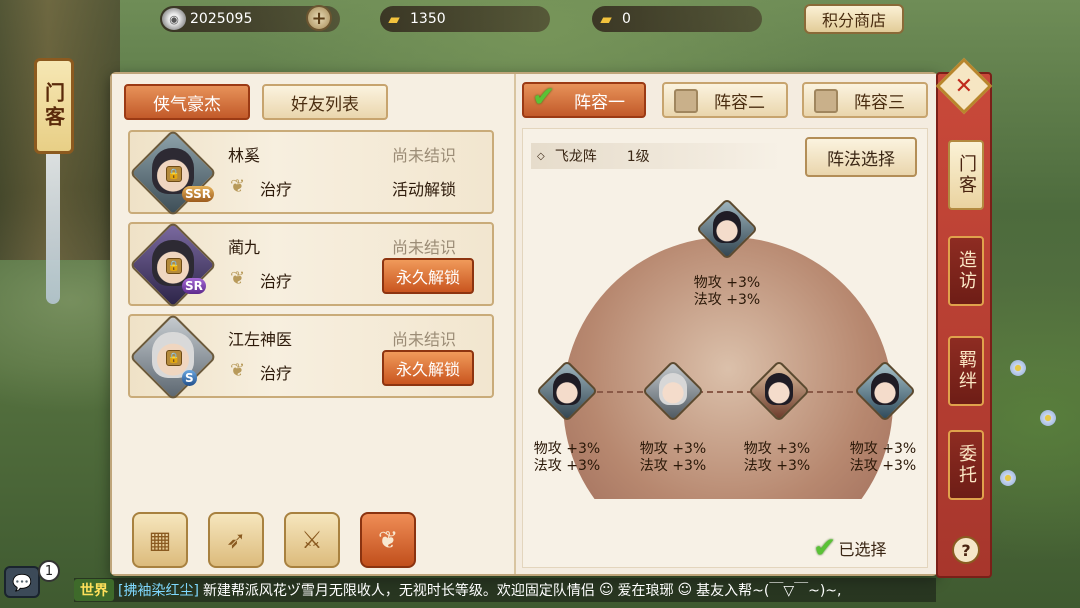 The height and width of the screenshot is (608, 1080). Describe the element at coordinates (879, 102) in the screenshot. I see `lineup-label: 阵容三` at that location.